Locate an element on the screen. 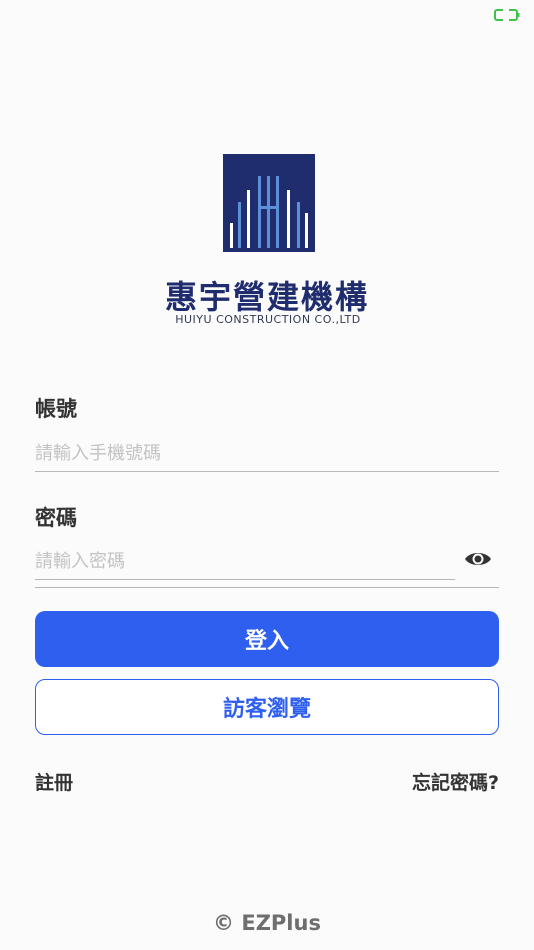 The image size is (534, 950). account-input is located at coordinates (267, 453).